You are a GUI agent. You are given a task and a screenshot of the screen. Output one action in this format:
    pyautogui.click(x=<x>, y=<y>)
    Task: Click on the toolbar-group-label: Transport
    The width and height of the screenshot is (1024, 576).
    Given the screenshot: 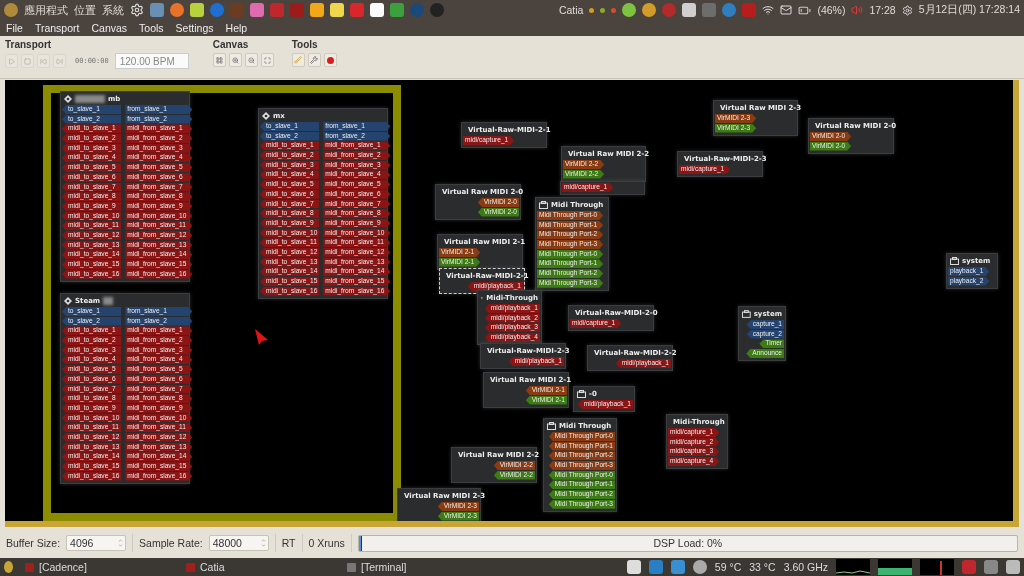 What is the action you would take?
    pyautogui.click(x=29, y=44)
    